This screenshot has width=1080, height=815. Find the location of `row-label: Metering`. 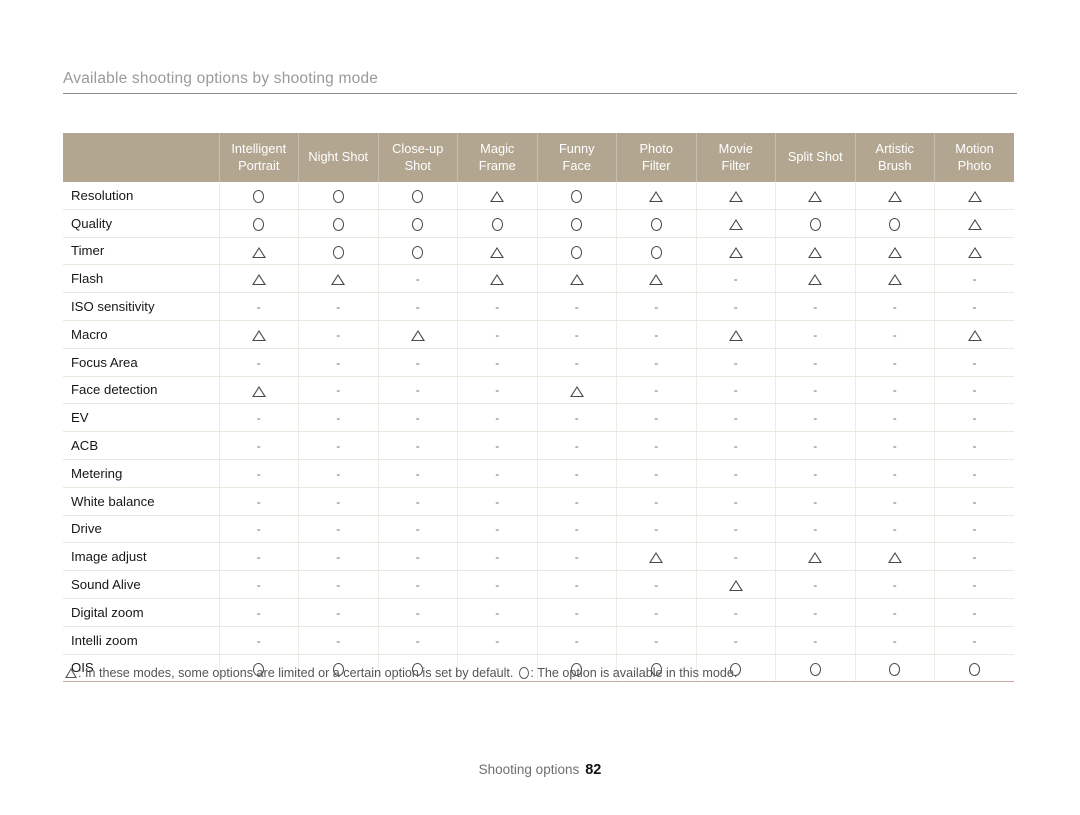

row-label: Metering is located at coordinates (141, 473).